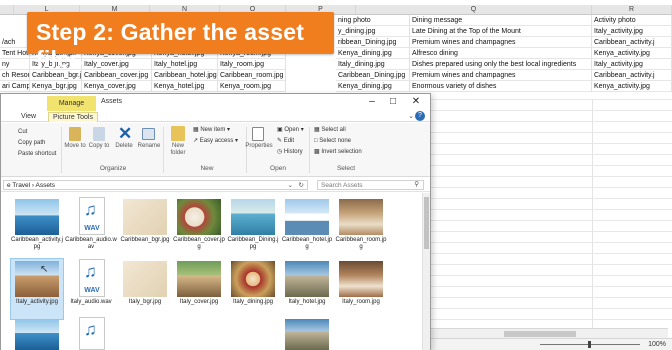 This screenshot has height=350, width=672. I want to click on help-icon: ?, so click(420, 116).